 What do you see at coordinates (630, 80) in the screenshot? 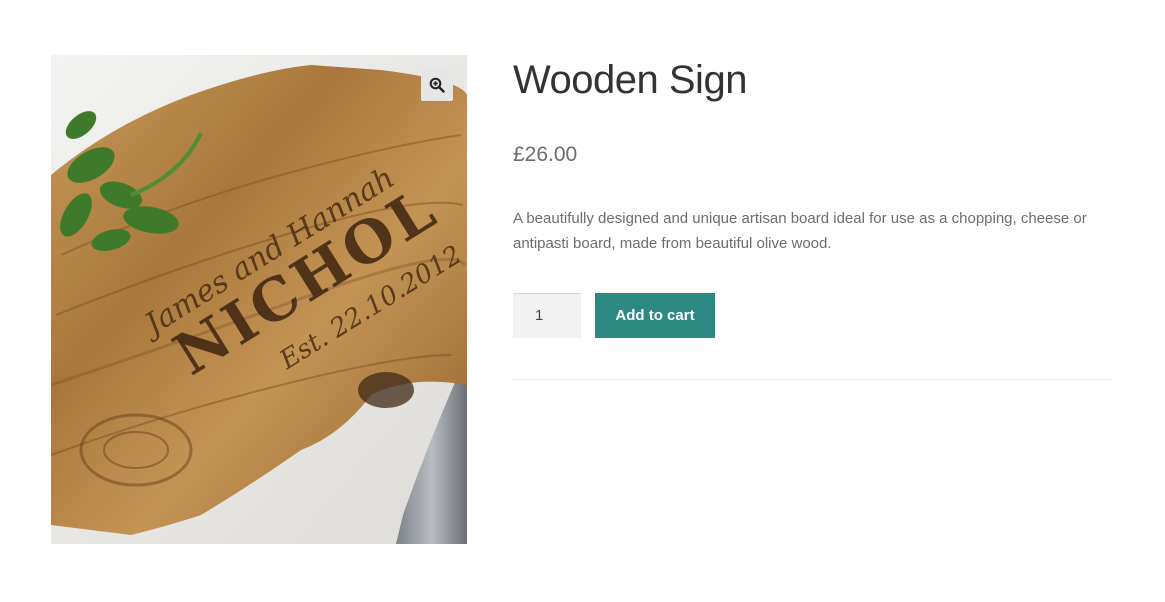
I see `product-title: Wooden Sign` at bounding box center [630, 80].